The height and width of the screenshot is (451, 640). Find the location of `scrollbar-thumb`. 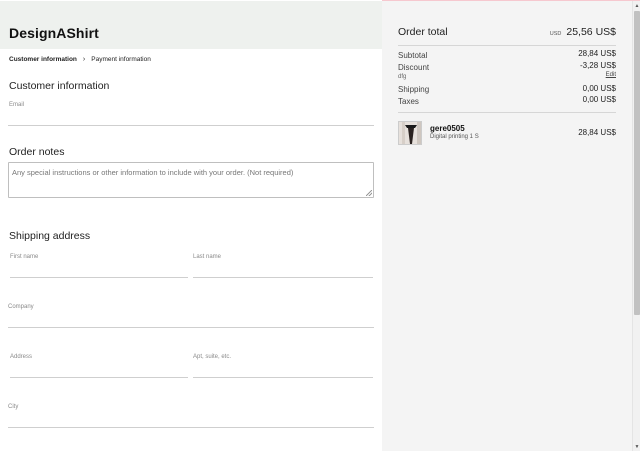

scrollbar-thumb is located at coordinates (637, 163).